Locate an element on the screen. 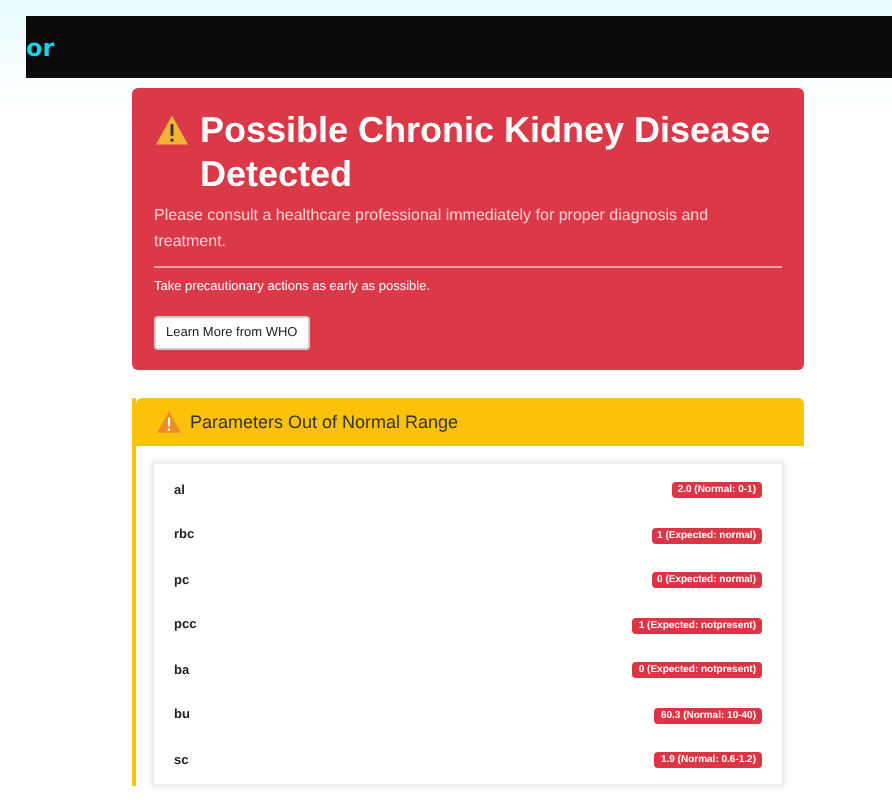 This screenshot has width=892, height=812. alert-message: Please consult a healthcare professional immediately for proper diagnosis and treatment. is located at coordinates (432, 229).